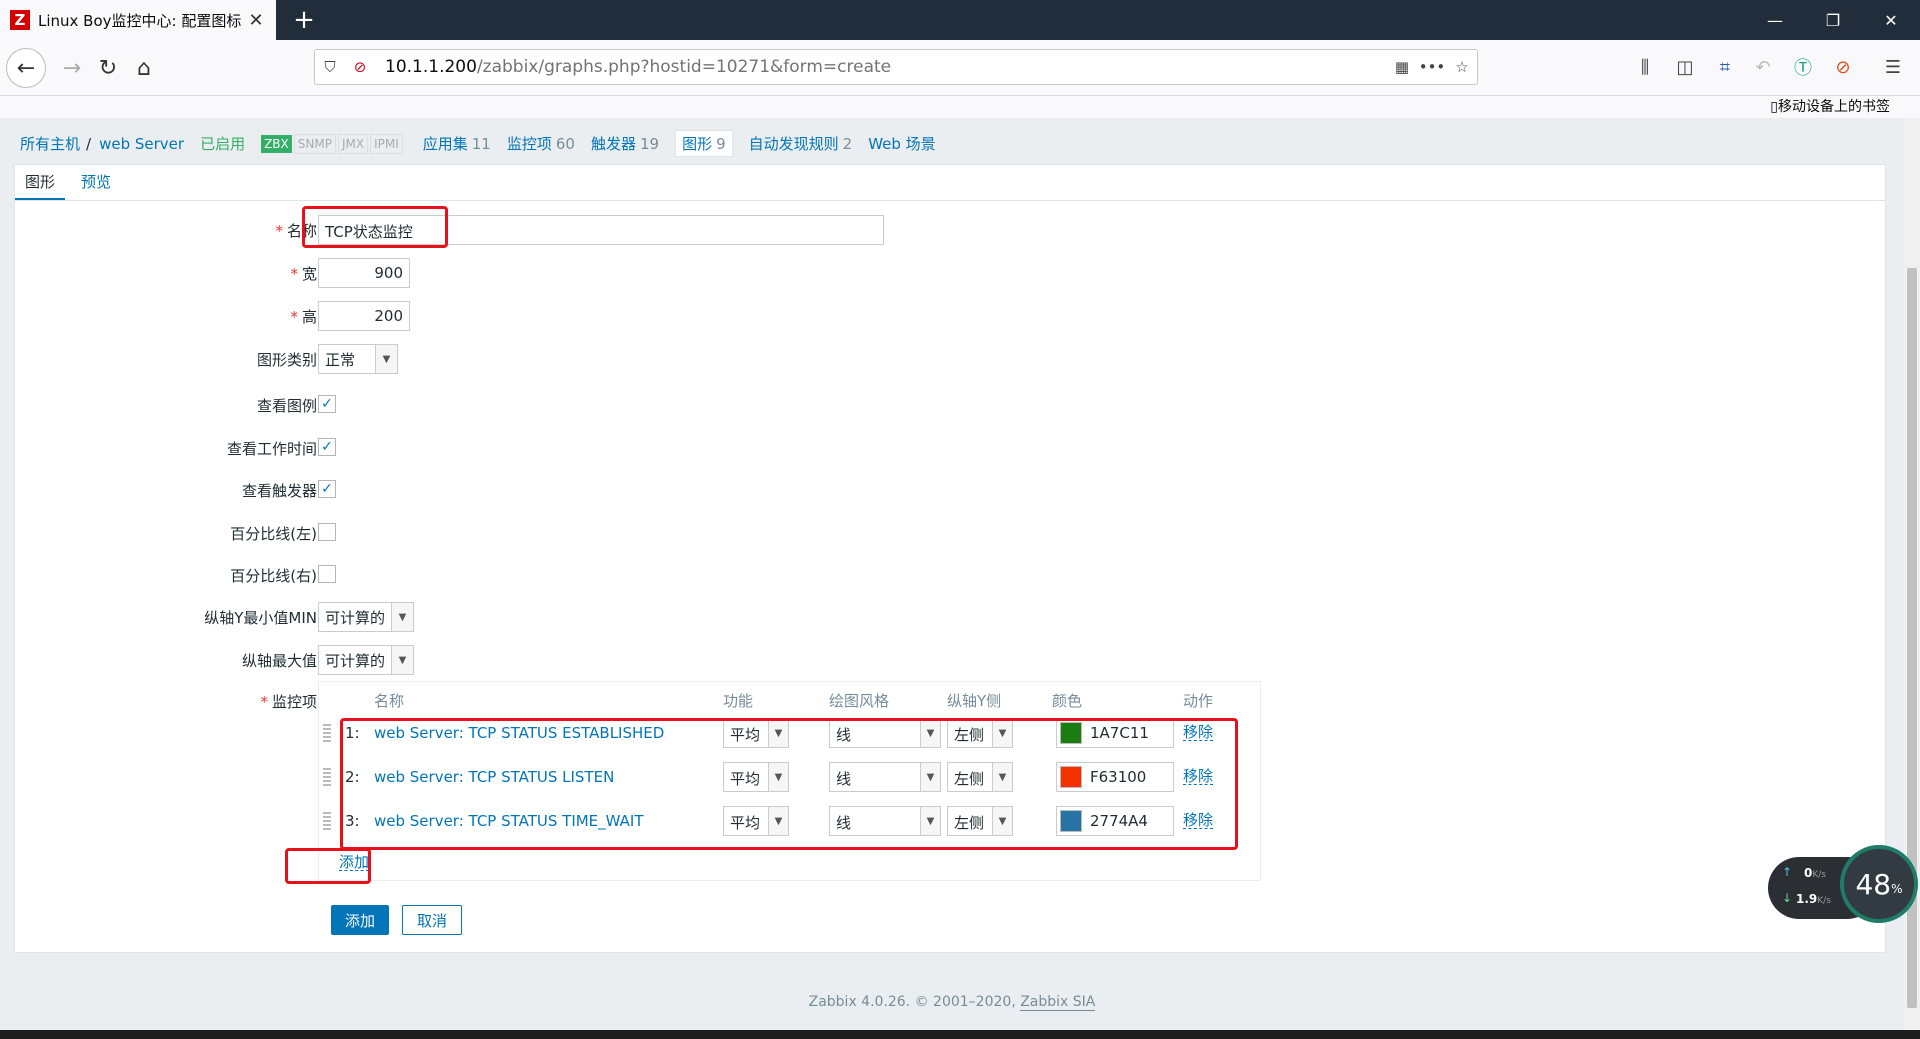  What do you see at coordinates (1198, 701) in the screenshot?
I see `col-header-action: 动作` at bounding box center [1198, 701].